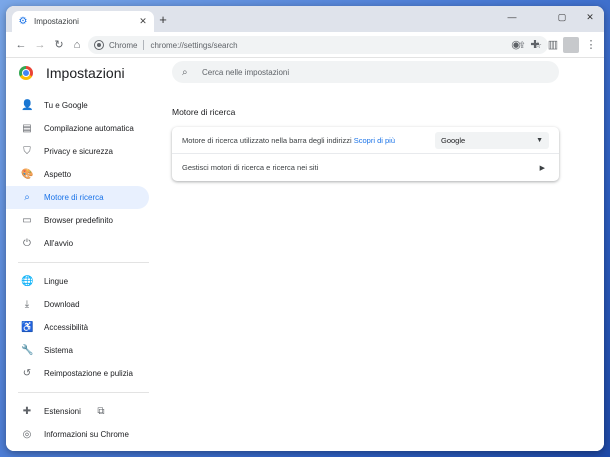 This screenshot has width=610, height=457. Describe the element at coordinates (27, 151) in the screenshot. I see `privacy-icon: ⛉` at that location.